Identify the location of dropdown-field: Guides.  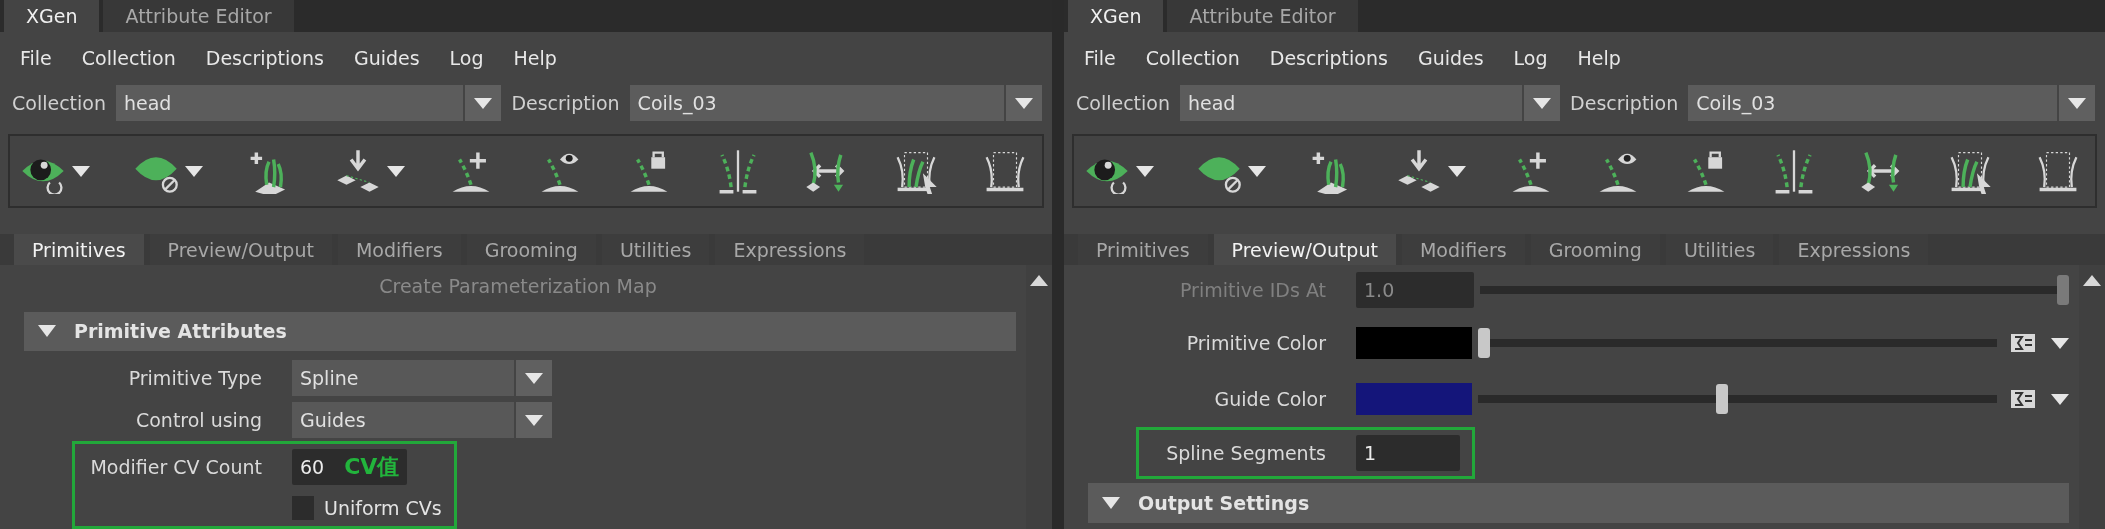
(422, 420).